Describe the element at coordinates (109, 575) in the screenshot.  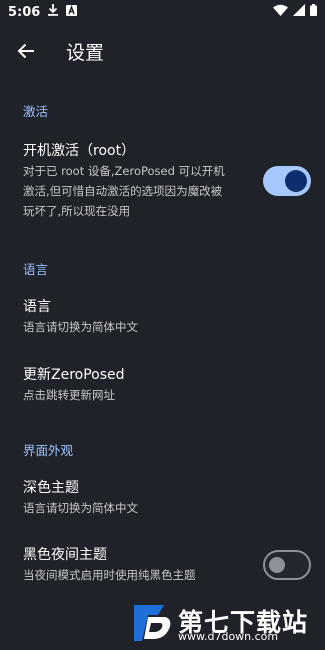
I see `setting-subtitle: 当夜间模式启用时使用纯黑色主题` at that location.